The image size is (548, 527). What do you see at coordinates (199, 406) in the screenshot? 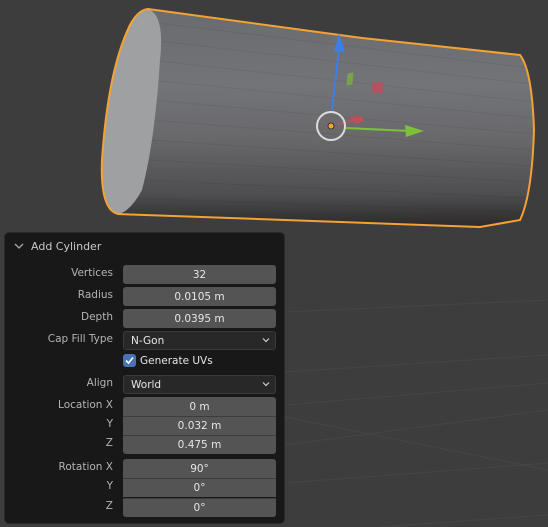
I see `location-x-field: 0 m` at bounding box center [199, 406].